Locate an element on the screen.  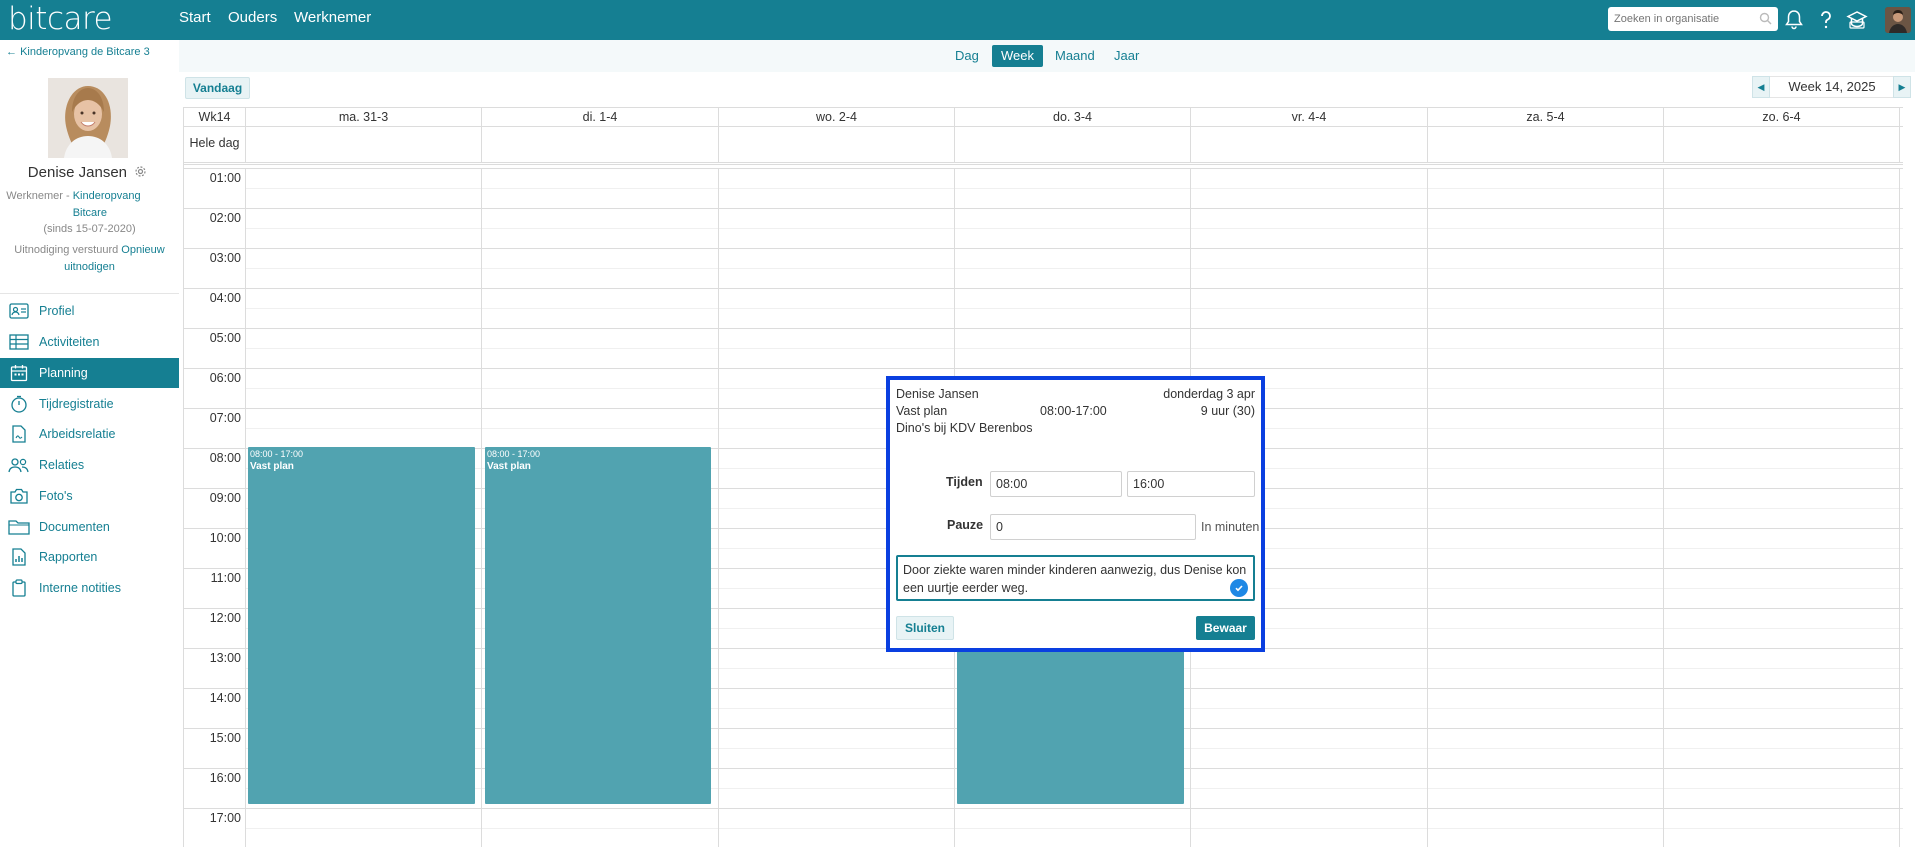
sidebar-item-label: Documenten is located at coordinates (74, 527).